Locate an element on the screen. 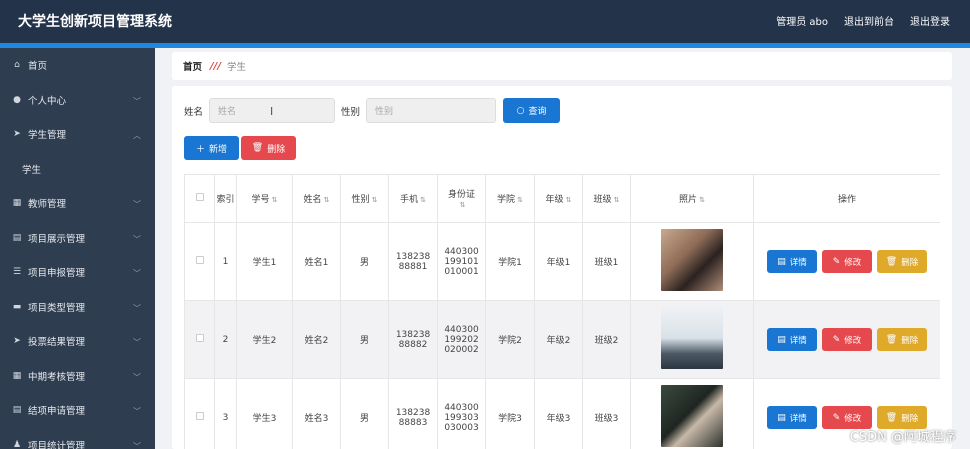 Image resolution: width=970 pixels, height=449 pixels. name-search-input: 姓名 I is located at coordinates (272, 110).